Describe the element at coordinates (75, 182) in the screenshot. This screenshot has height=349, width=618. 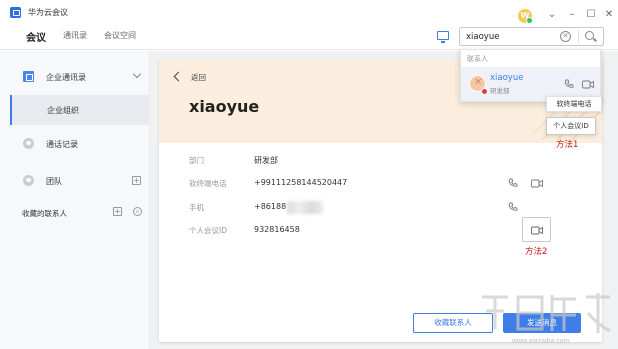
I see `sidebar-item-team: 团队 +` at that location.